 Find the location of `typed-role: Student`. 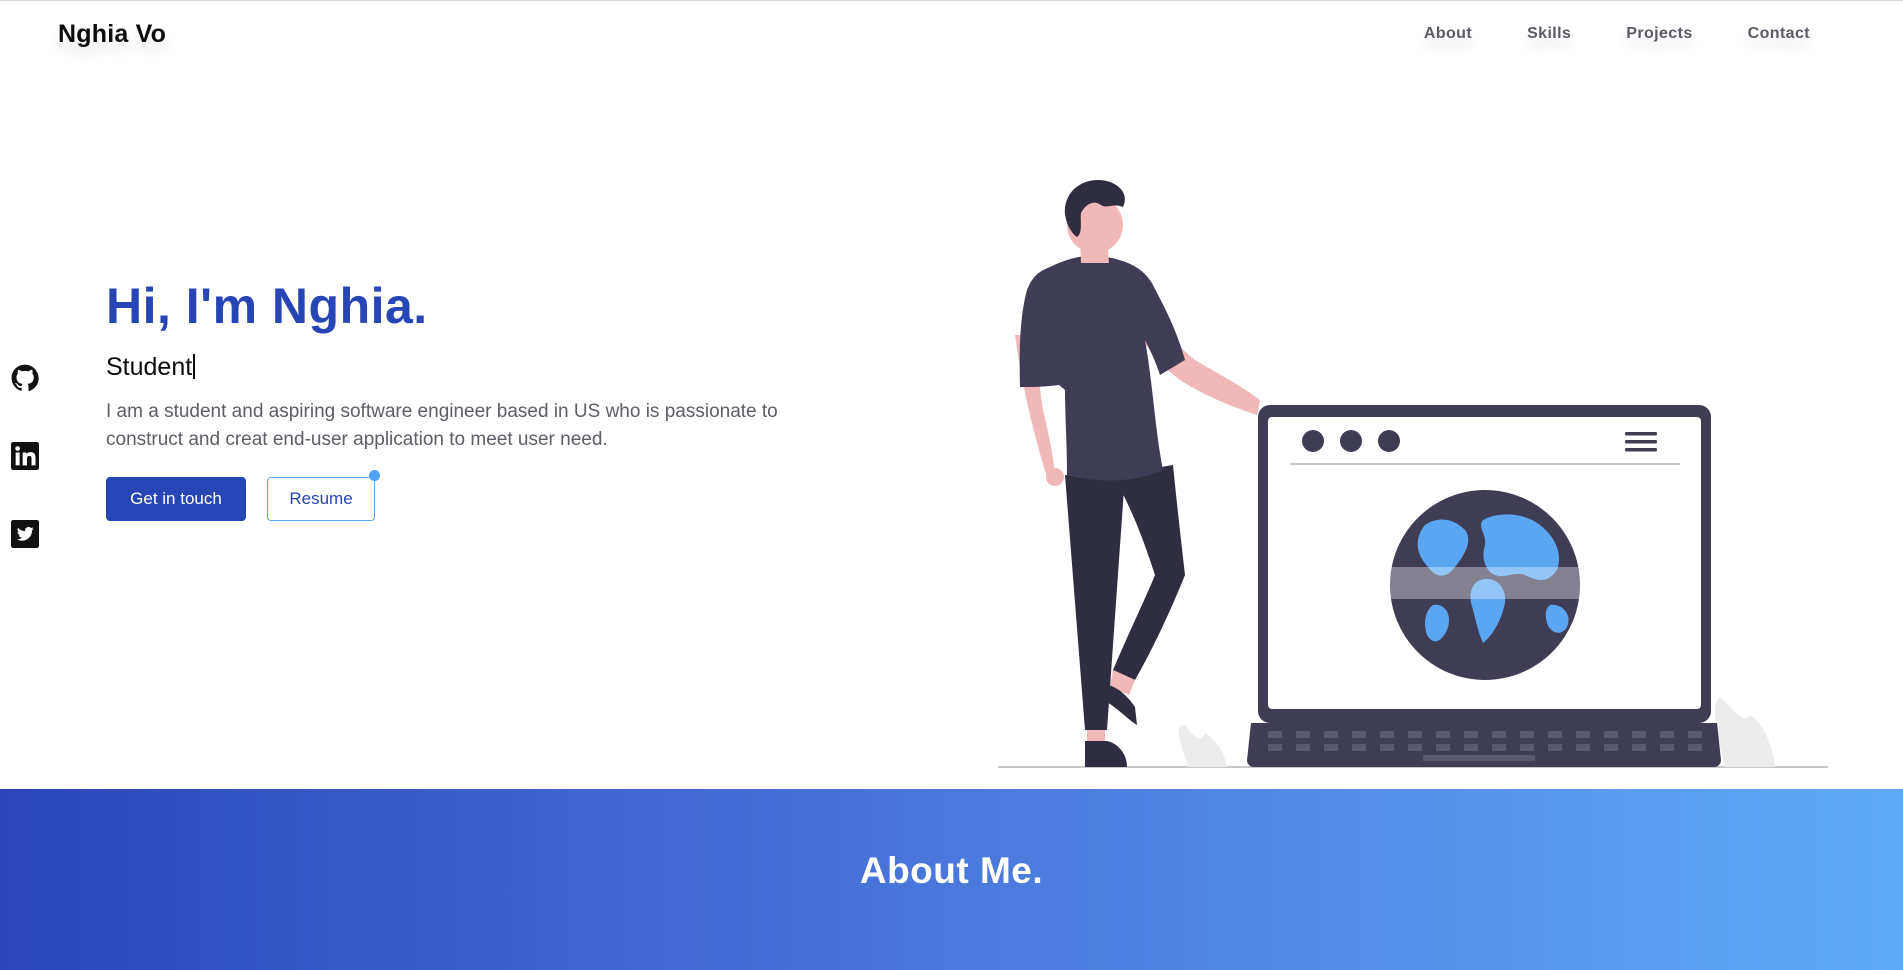

typed-role: Student is located at coordinates (149, 367).